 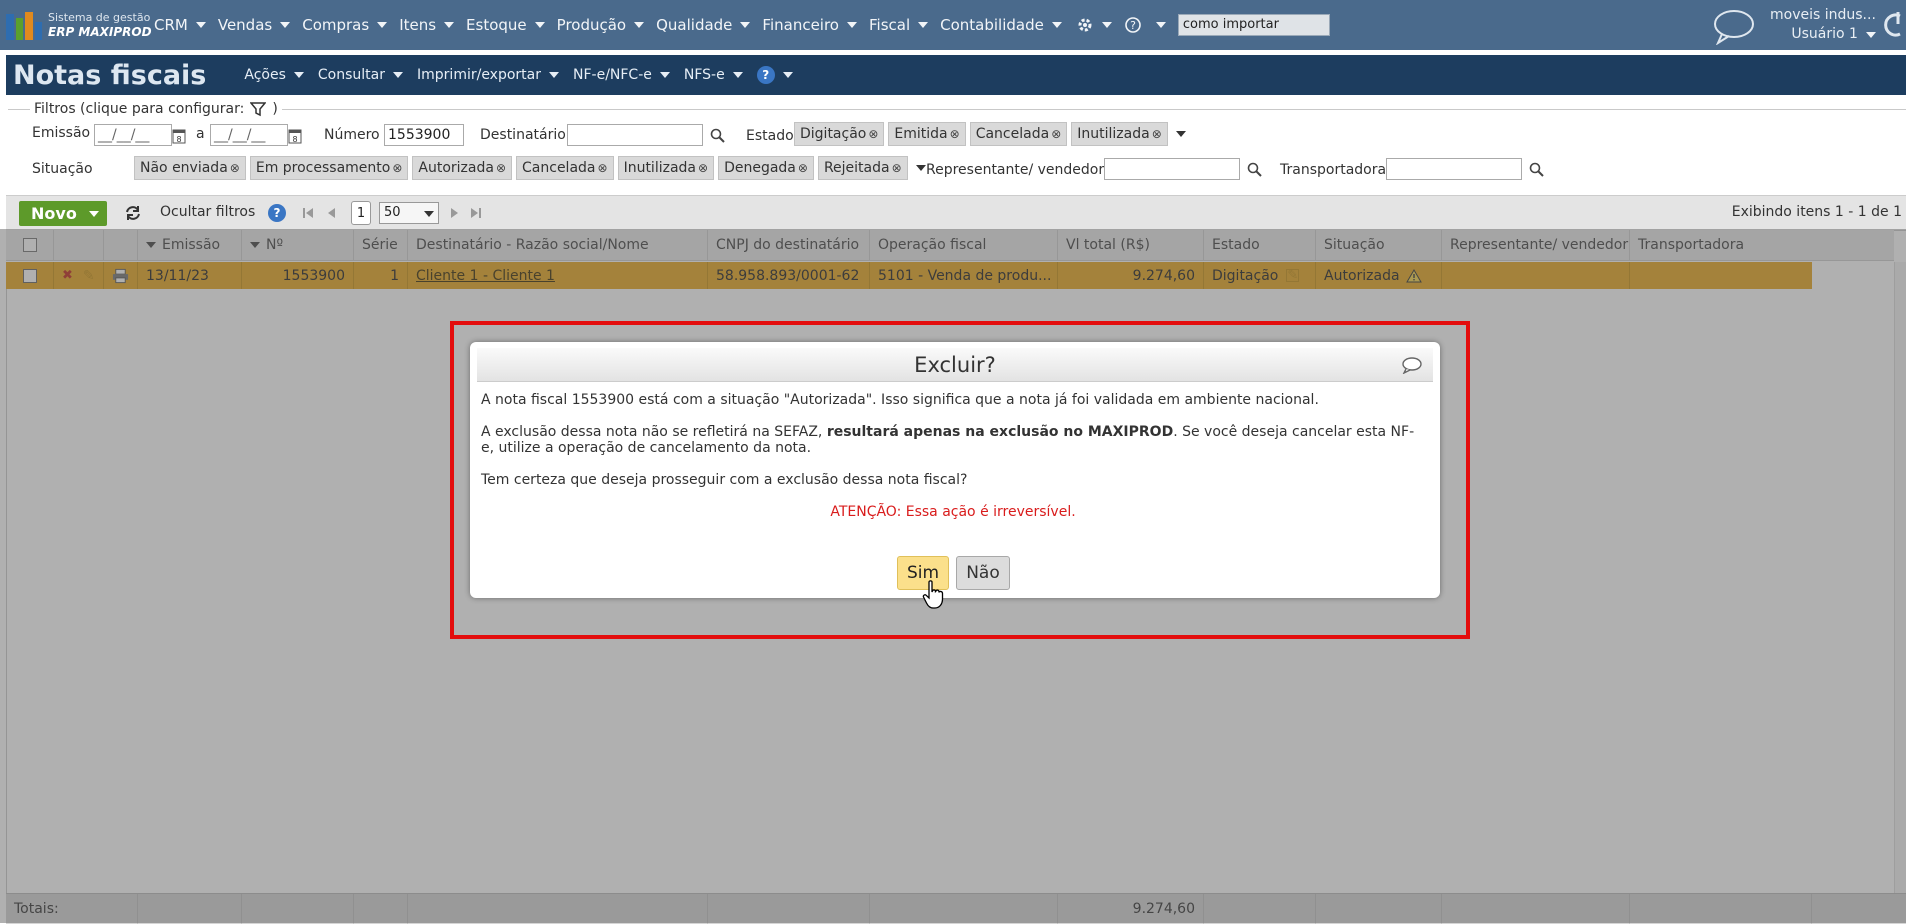 I want to click on nav-menu-estoque: Estoque, so click(x=505, y=25).